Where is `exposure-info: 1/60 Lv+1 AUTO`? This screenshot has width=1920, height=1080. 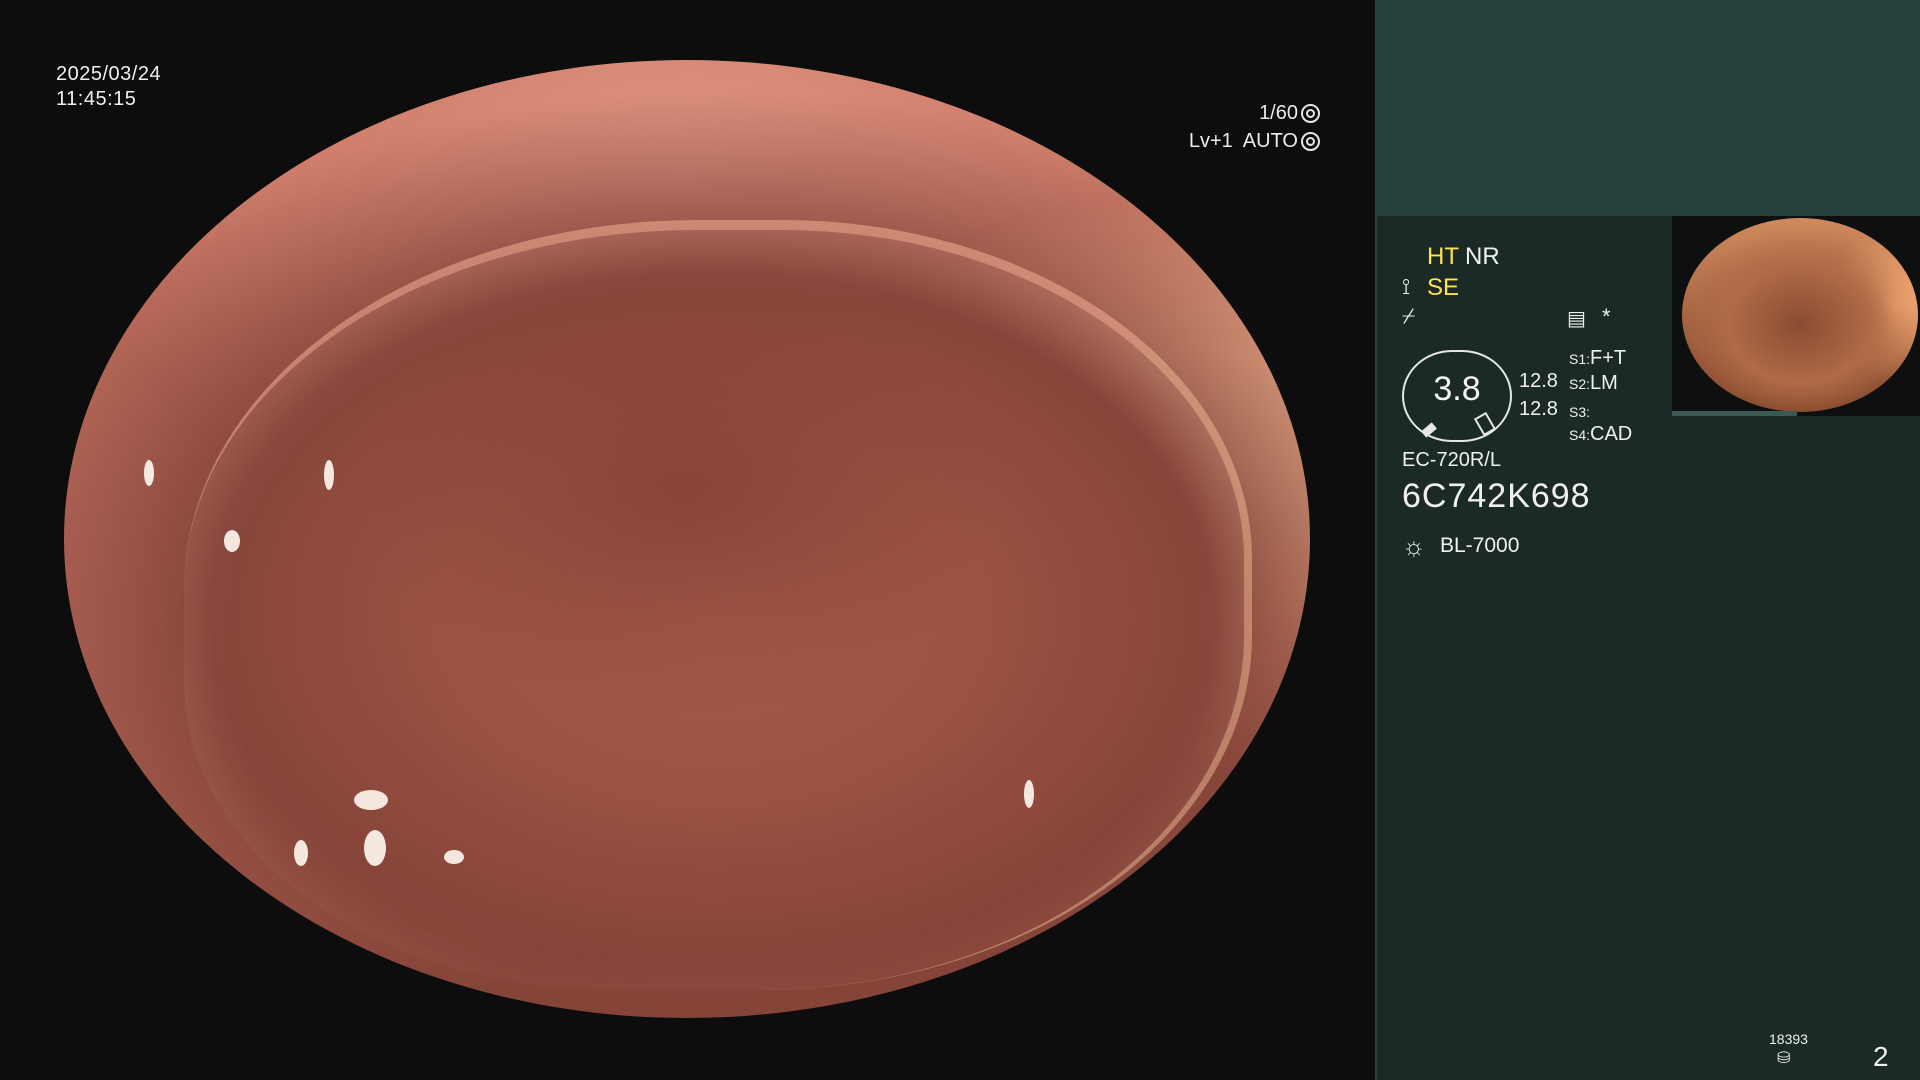
exposure-info: 1/60 Lv+1 AUTO is located at coordinates (1250, 127).